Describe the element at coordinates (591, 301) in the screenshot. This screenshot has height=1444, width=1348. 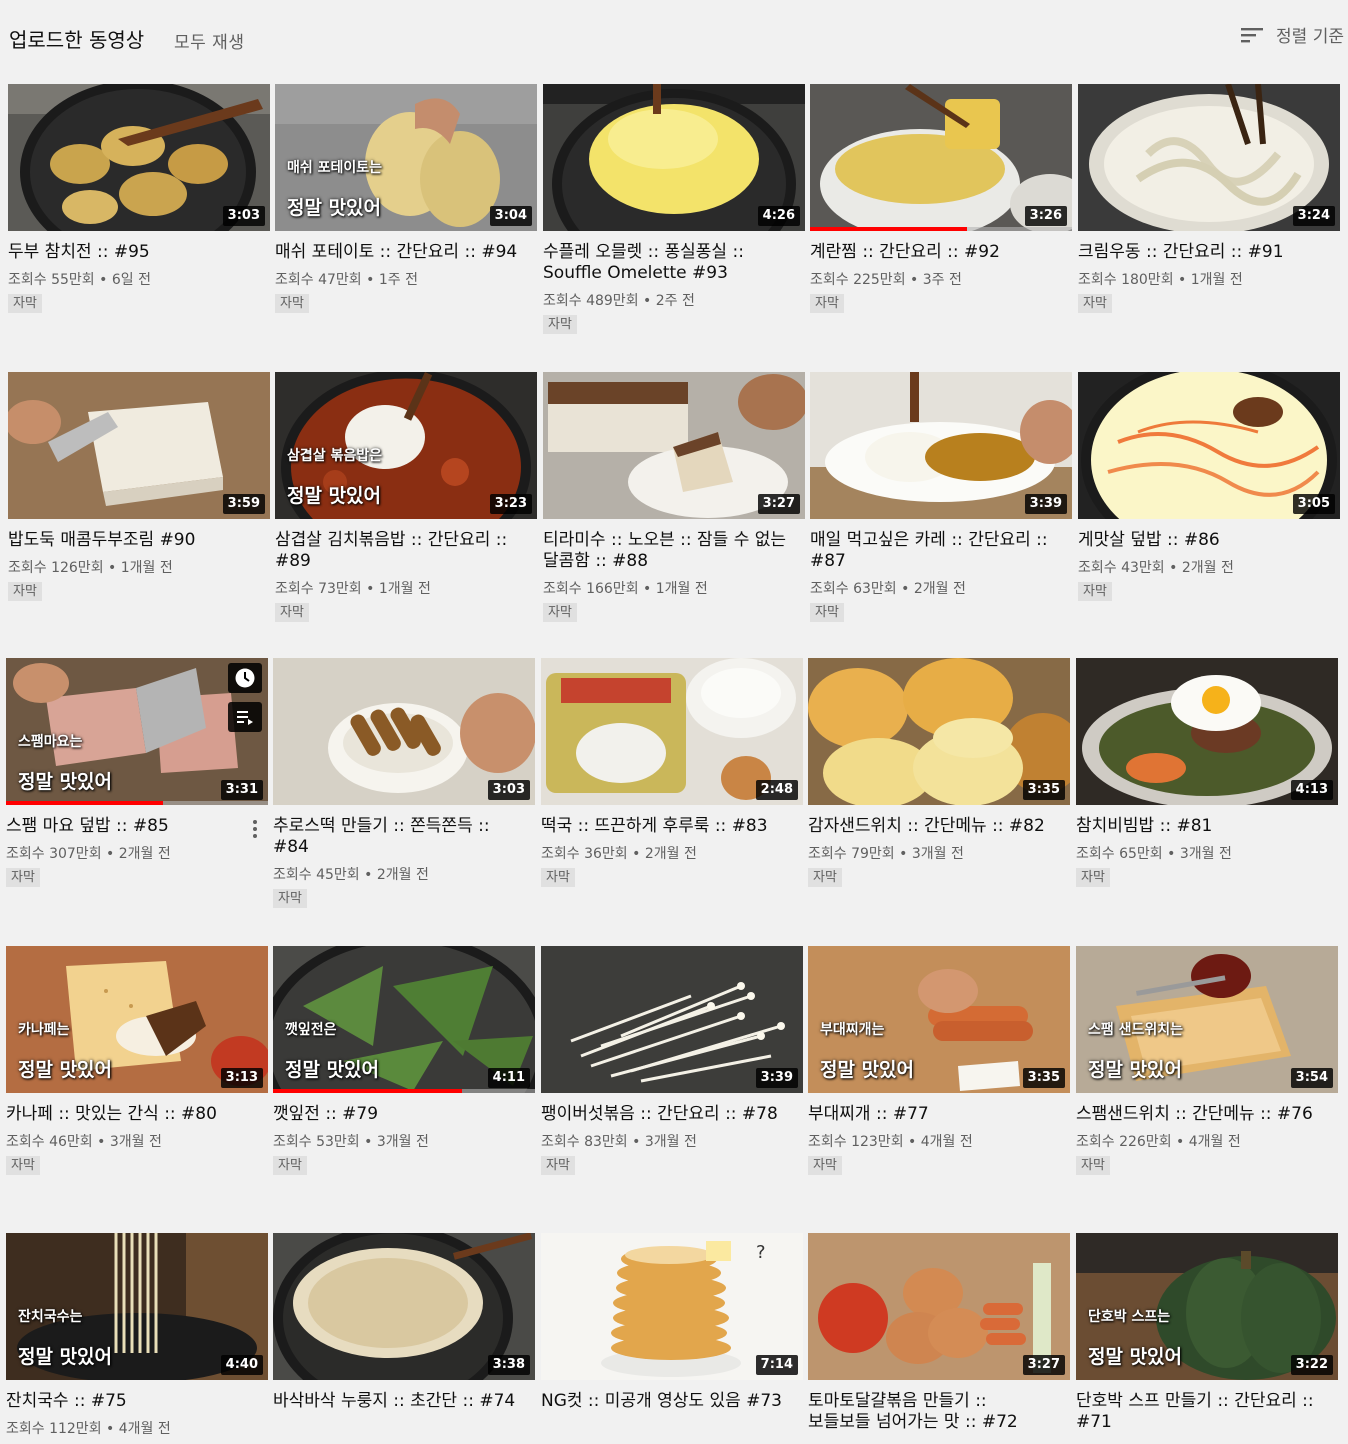
I see `view-count: 조회수 489만회` at that location.